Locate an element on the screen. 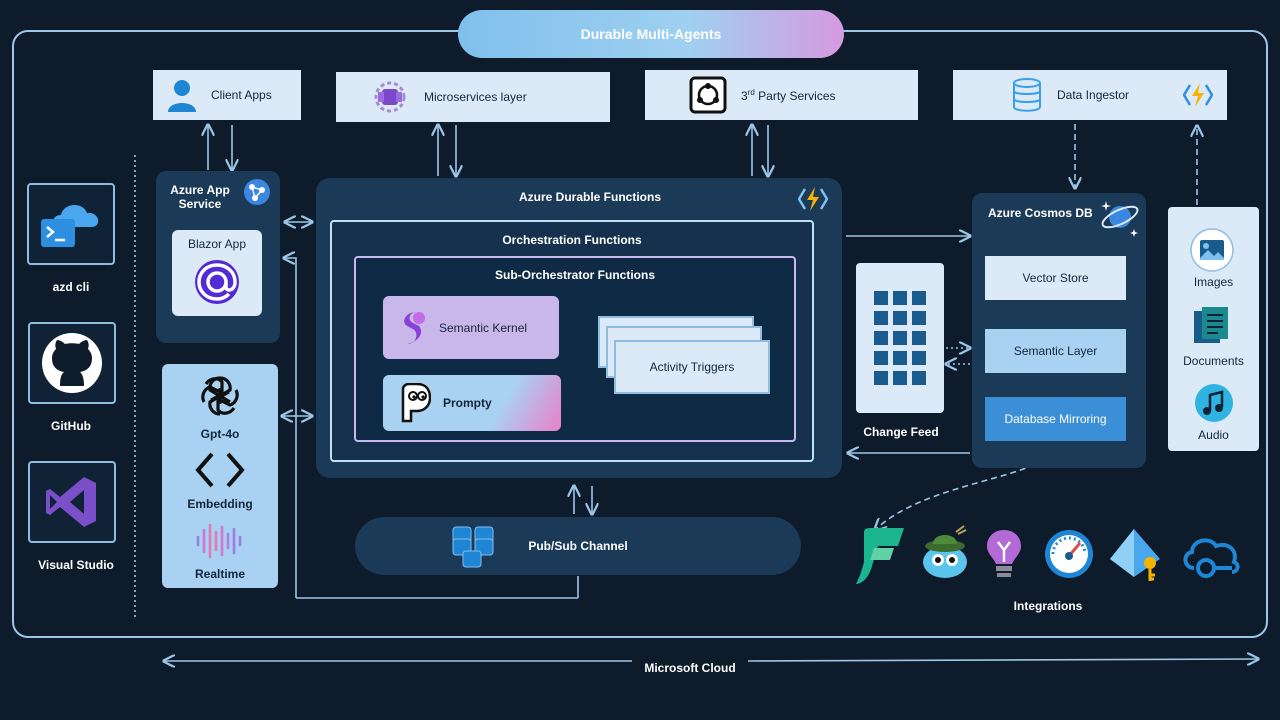  pubsub-channel: Pub/Sub Channel is located at coordinates (578, 546).